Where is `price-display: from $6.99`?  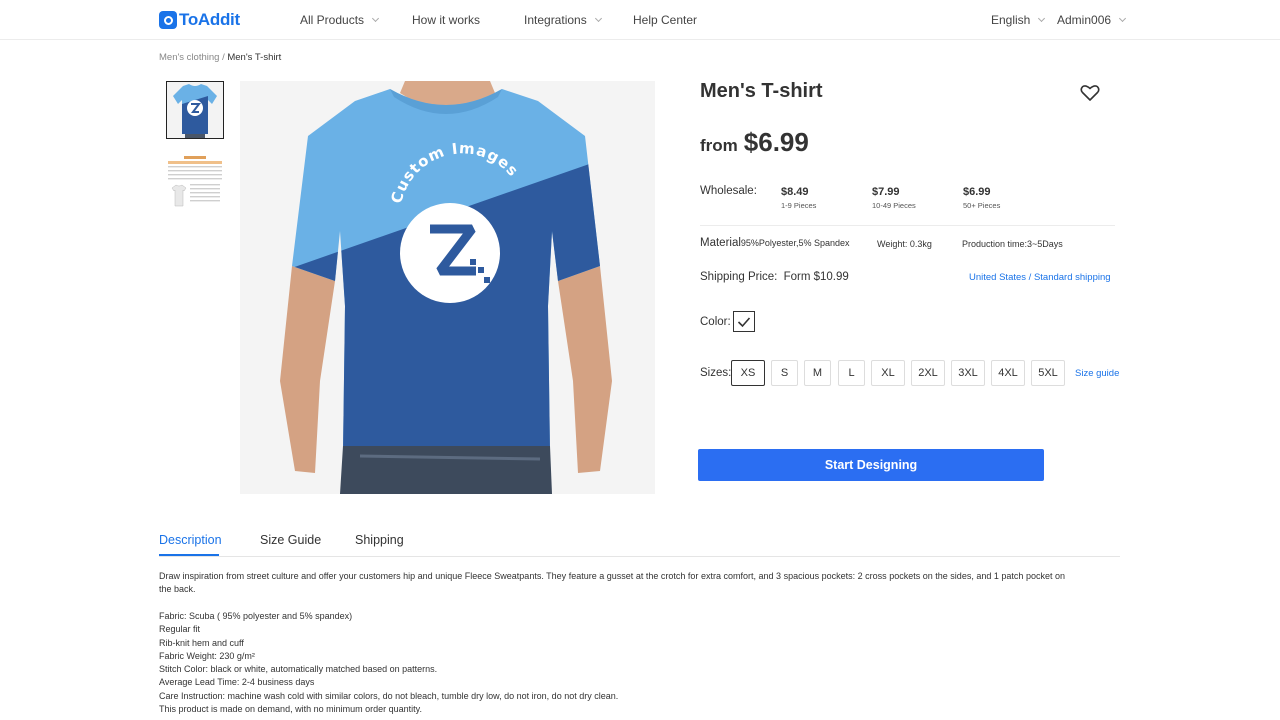
price-display: from $6.99 is located at coordinates (754, 142).